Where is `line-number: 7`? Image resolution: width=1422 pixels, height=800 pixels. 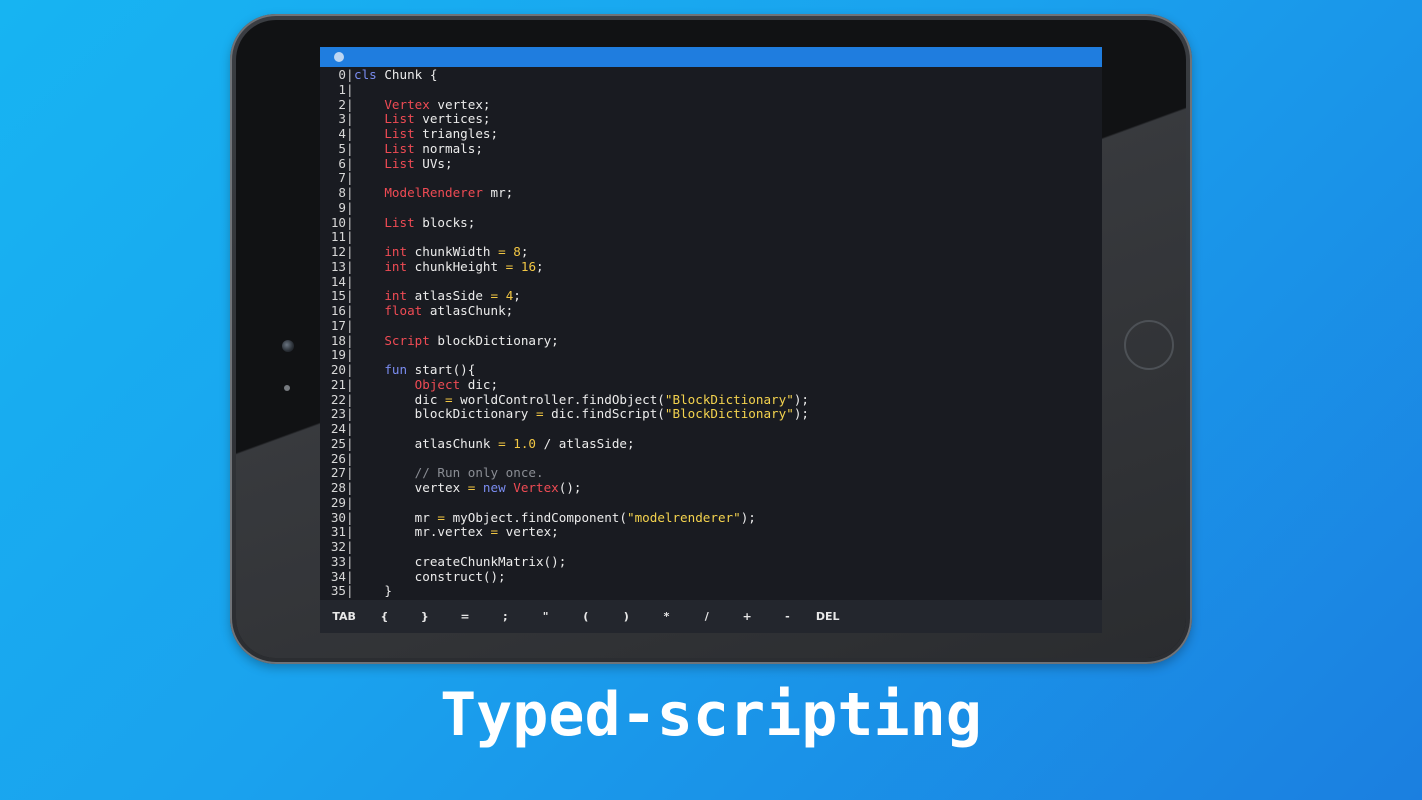
line-number: 7 is located at coordinates (342, 178).